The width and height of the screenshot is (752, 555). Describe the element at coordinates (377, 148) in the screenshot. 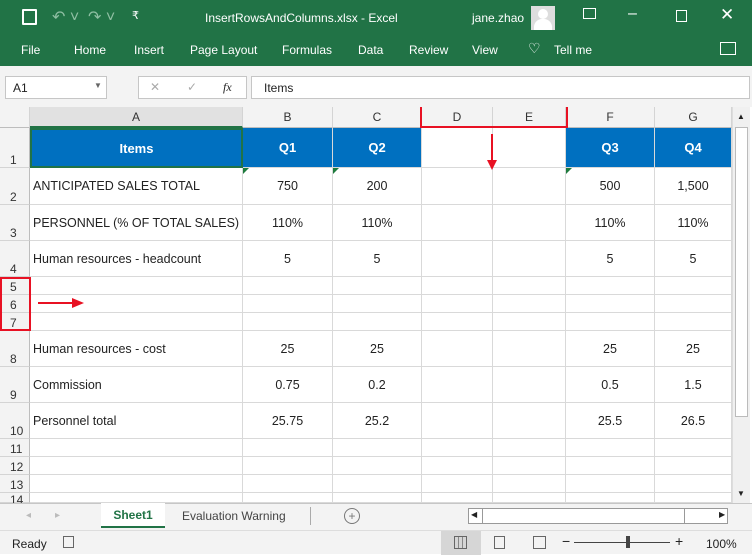

I see `cell-C1: Q2` at that location.